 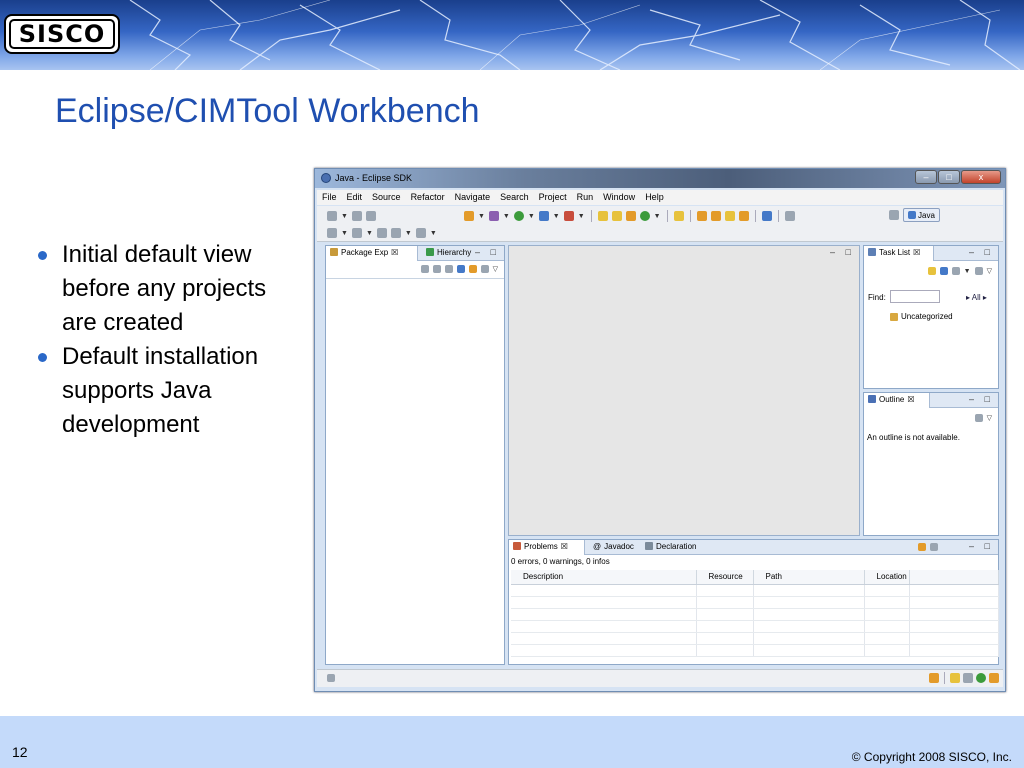 What do you see at coordinates (372, 253) in the screenshot?
I see `tab-package-explorer: Package Exp ☒` at bounding box center [372, 253].